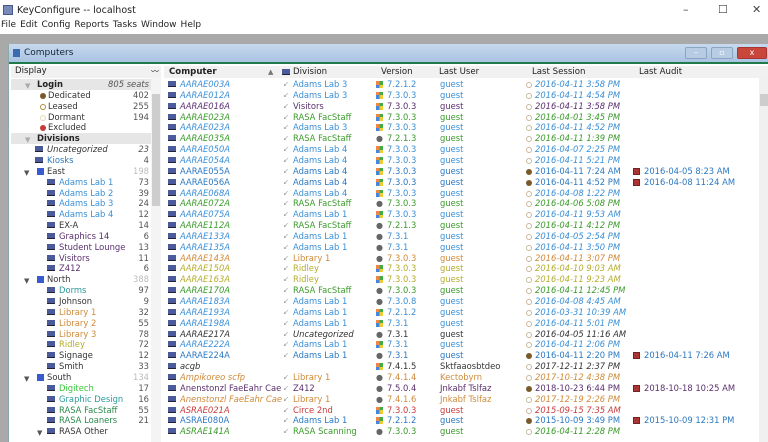 The image size is (768, 442). Describe the element at coordinates (159, 27) in the screenshot. I see `menu-window: Window` at that location.